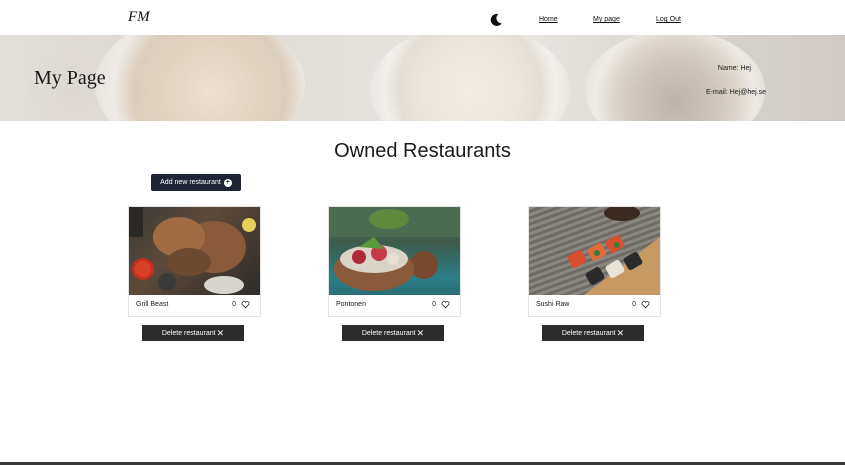 The image size is (845, 465). I want to click on restaurant-name: Pontonen, so click(351, 304).